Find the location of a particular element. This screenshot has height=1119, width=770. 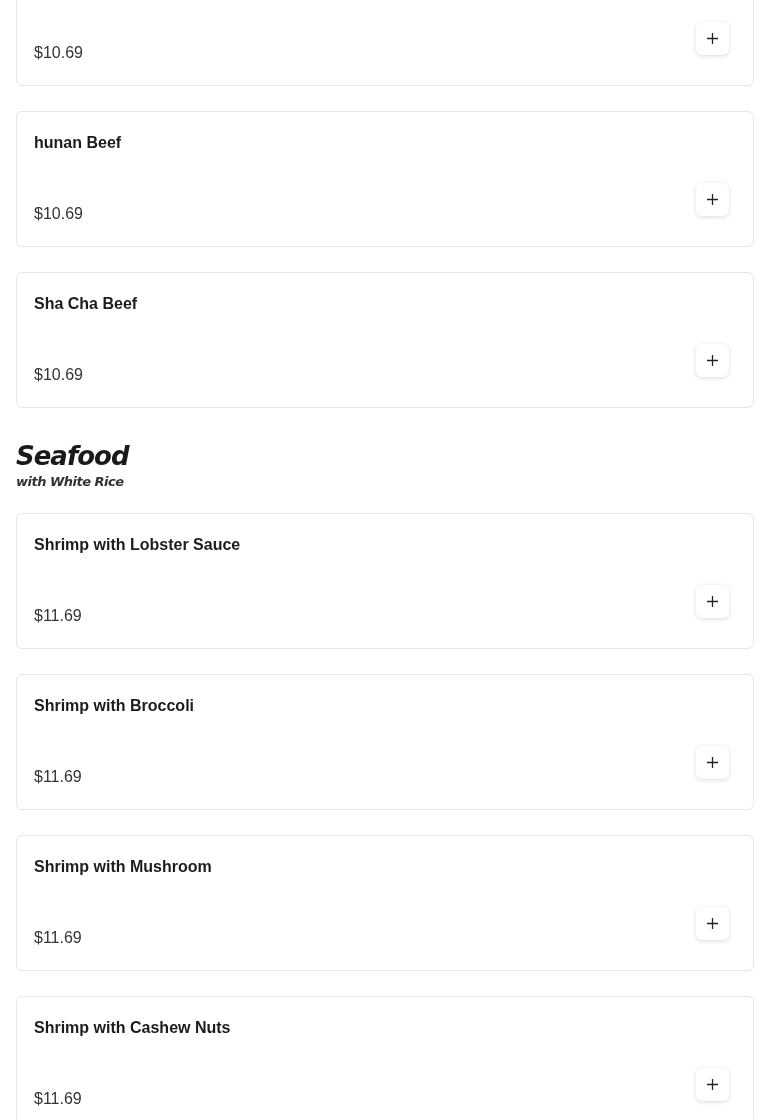

item-name: hunan Beef is located at coordinates (78, 143).